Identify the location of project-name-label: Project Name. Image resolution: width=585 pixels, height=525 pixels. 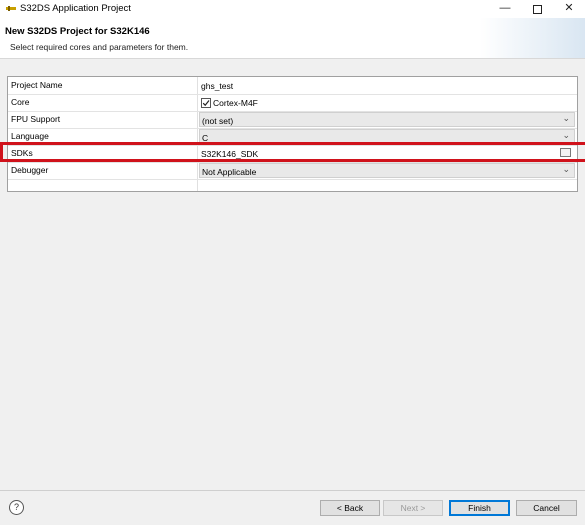
(37, 85).